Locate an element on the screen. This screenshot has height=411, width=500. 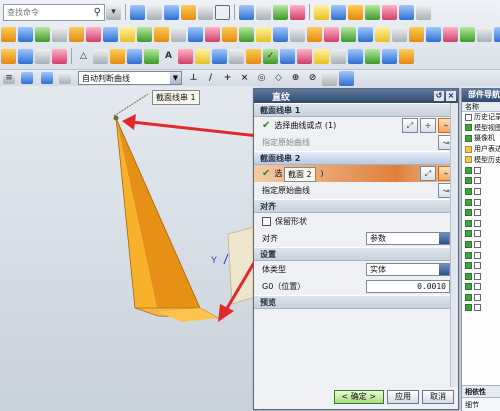
n-sided-icon is located at coordinates (484, 34).